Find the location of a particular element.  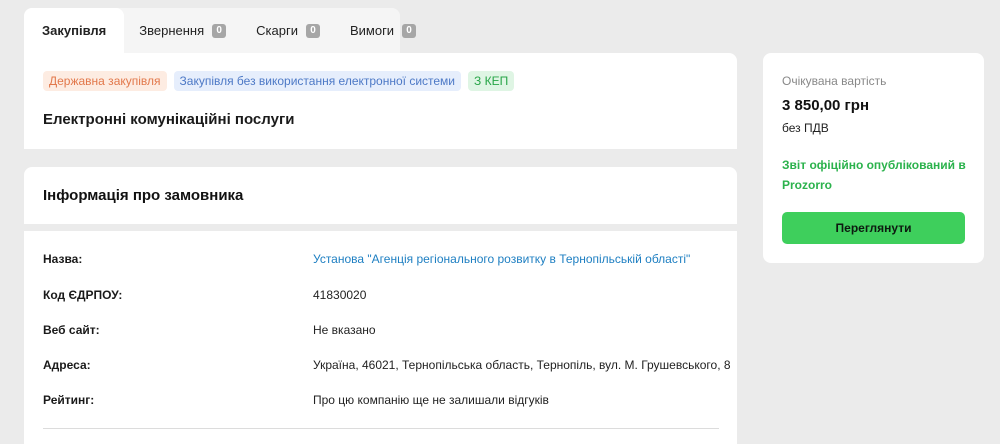

expected-value-caption: Очікувана вартість is located at coordinates (834, 81).